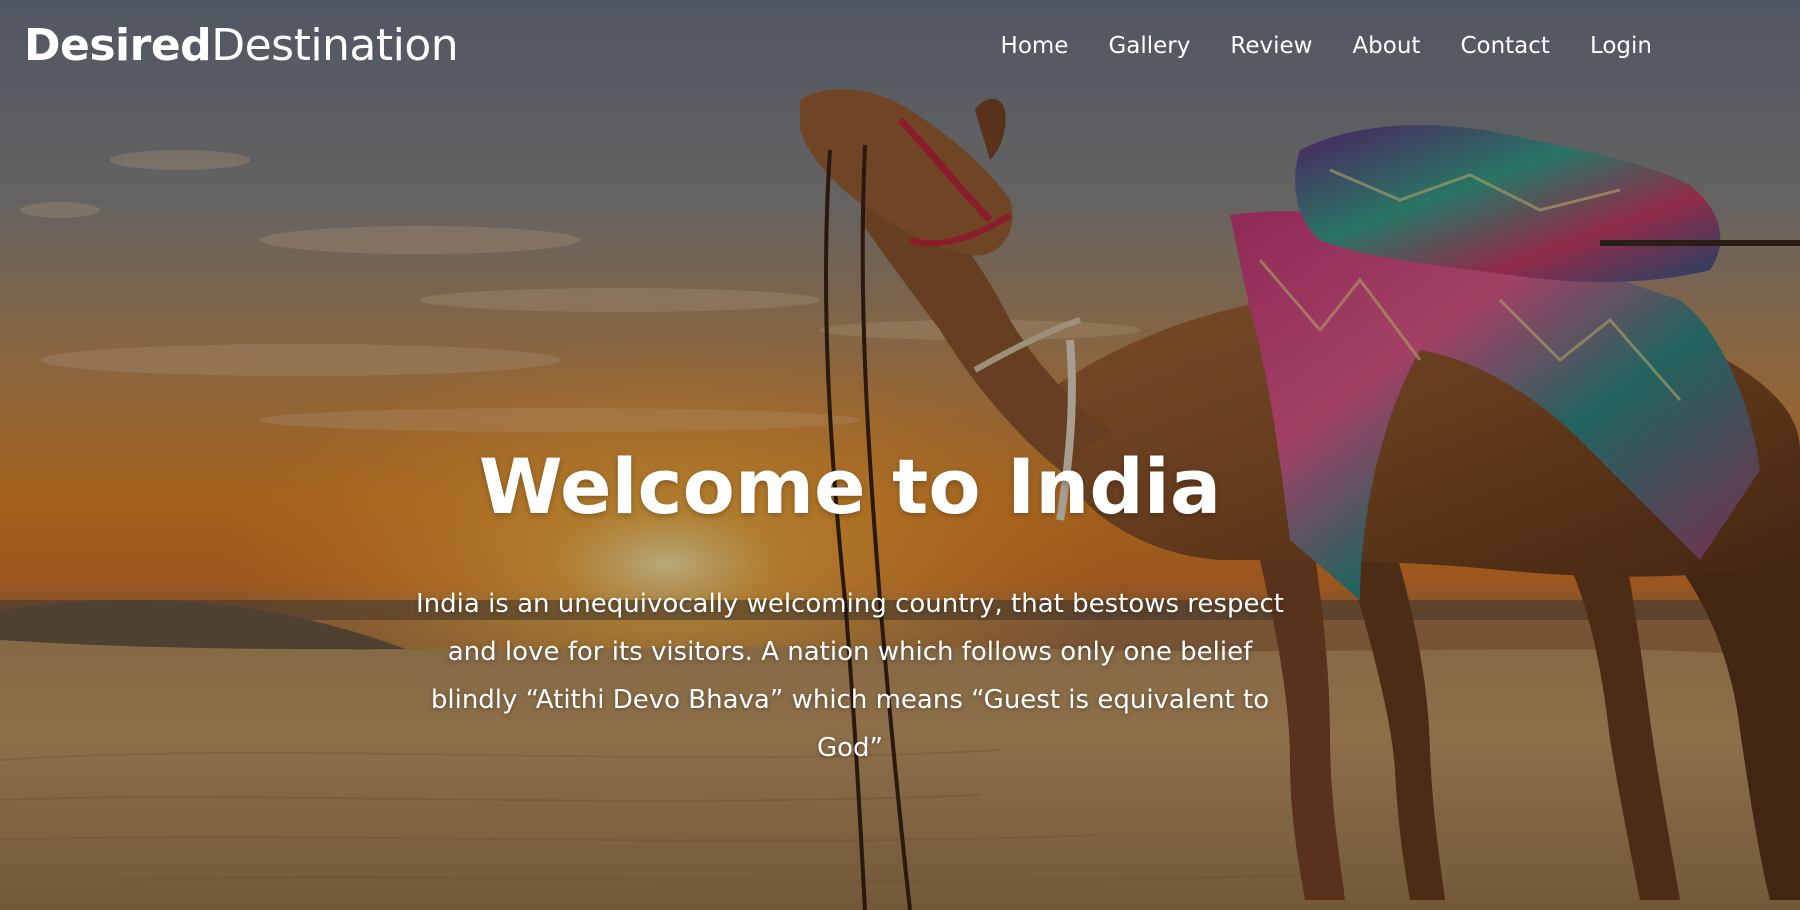 The image size is (1800, 910). I want to click on nav-item-contact: Contact, so click(1504, 46).